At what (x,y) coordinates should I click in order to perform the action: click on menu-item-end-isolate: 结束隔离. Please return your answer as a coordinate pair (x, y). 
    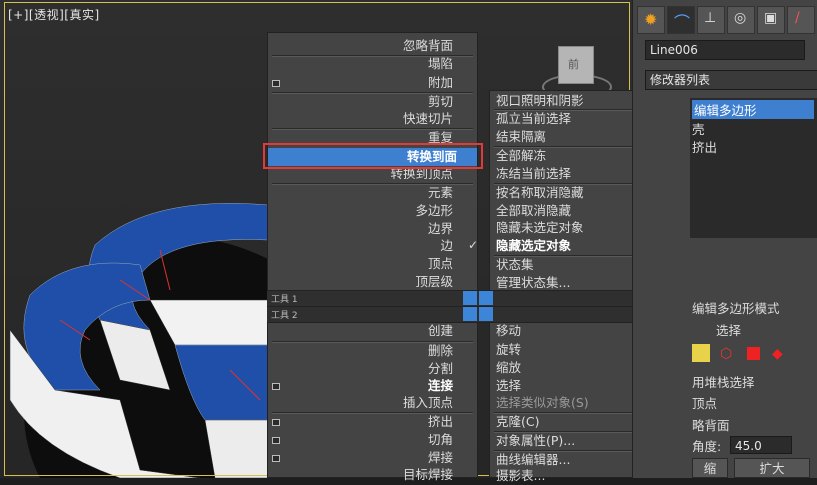
    Looking at the image, I should click on (521, 137).